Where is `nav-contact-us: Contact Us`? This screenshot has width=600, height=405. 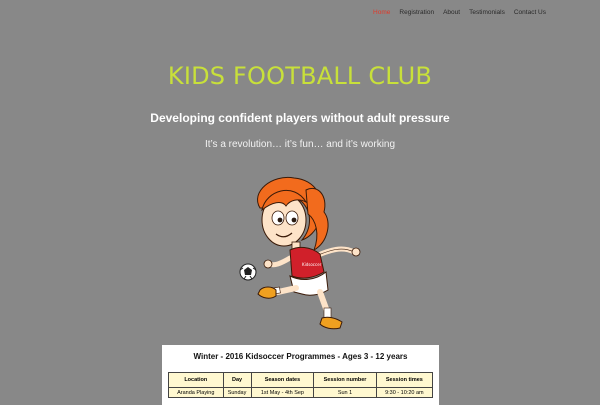
nav-contact-us: Contact Us is located at coordinates (530, 13).